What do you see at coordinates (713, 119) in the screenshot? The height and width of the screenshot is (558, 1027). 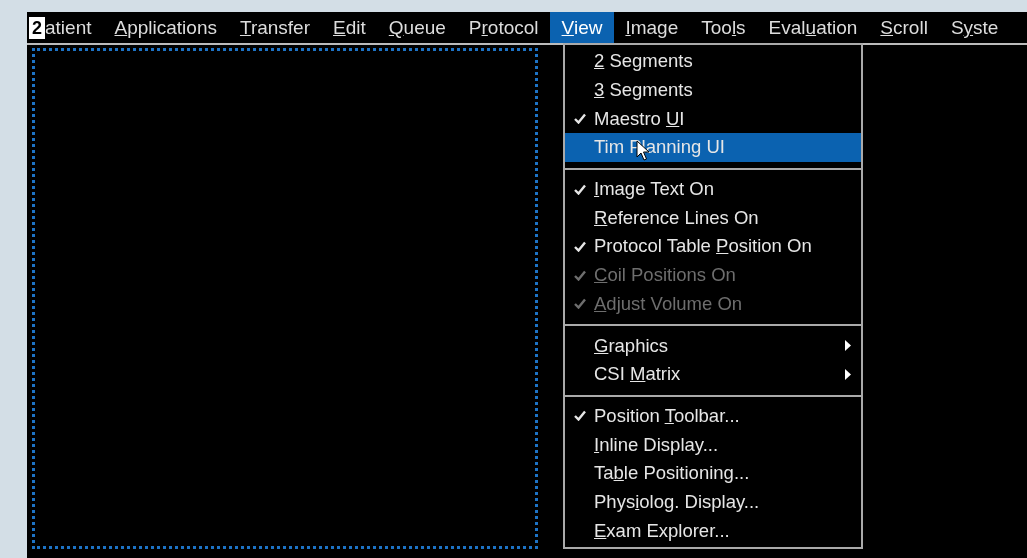 I see `menu-option: Maestro UI` at bounding box center [713, 119].